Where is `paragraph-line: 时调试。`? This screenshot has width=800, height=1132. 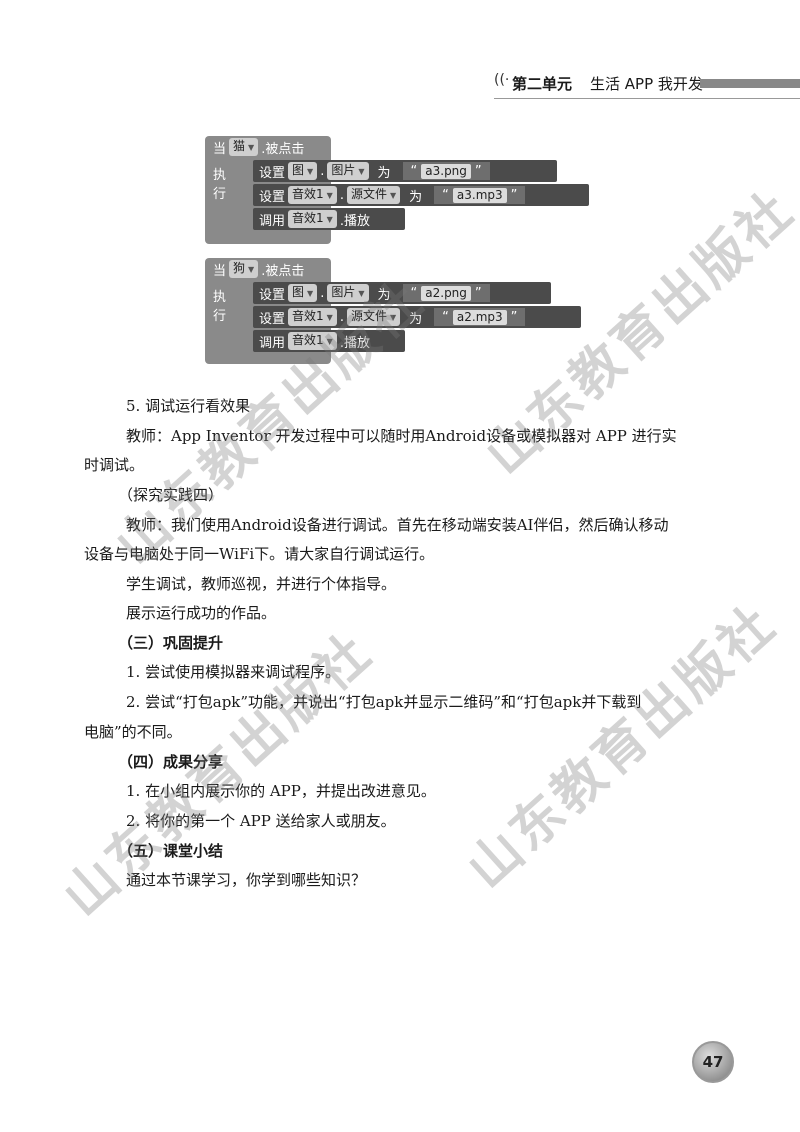
paragraph-line: 时调试。 is located at coordinates (114, 465).